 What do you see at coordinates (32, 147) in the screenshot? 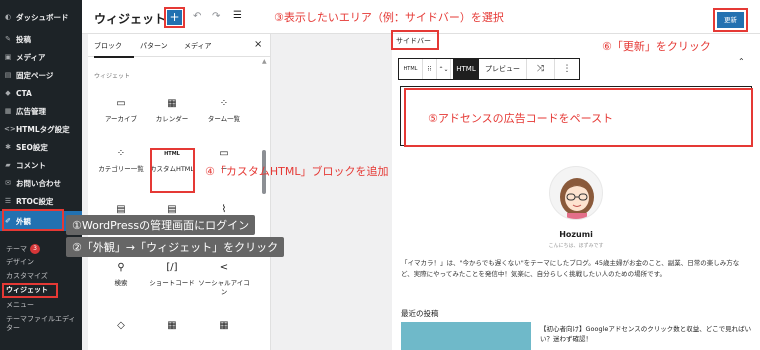
I see `sidebar-item-label: SEO設定` at bounding box center [32, 147].